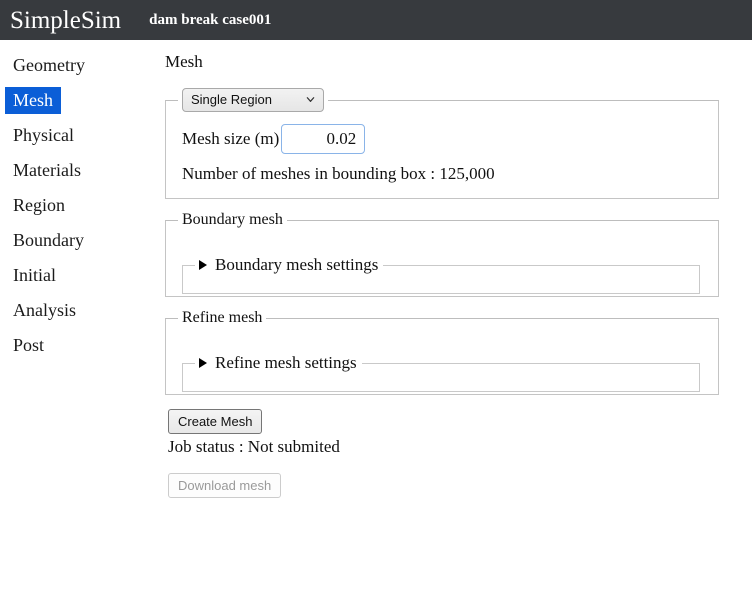 Image resolution: width=752 pixels, height=589 pixels. I want to click on sidebar-row-analysis: Analysis, so click(80, 310).